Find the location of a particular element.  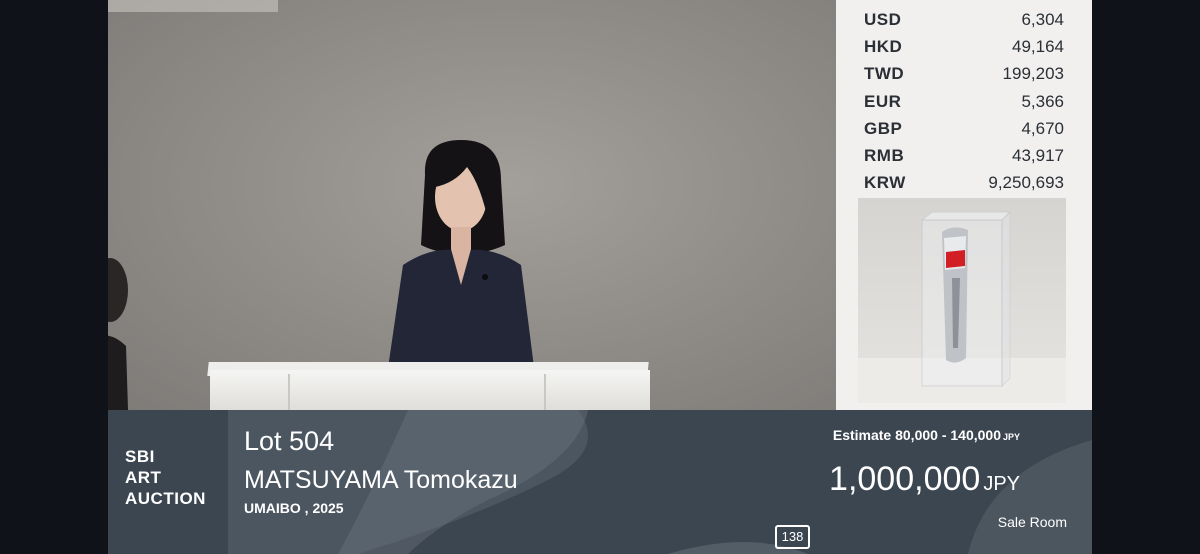

logo-line: ART is located at coordinates (143, 477).